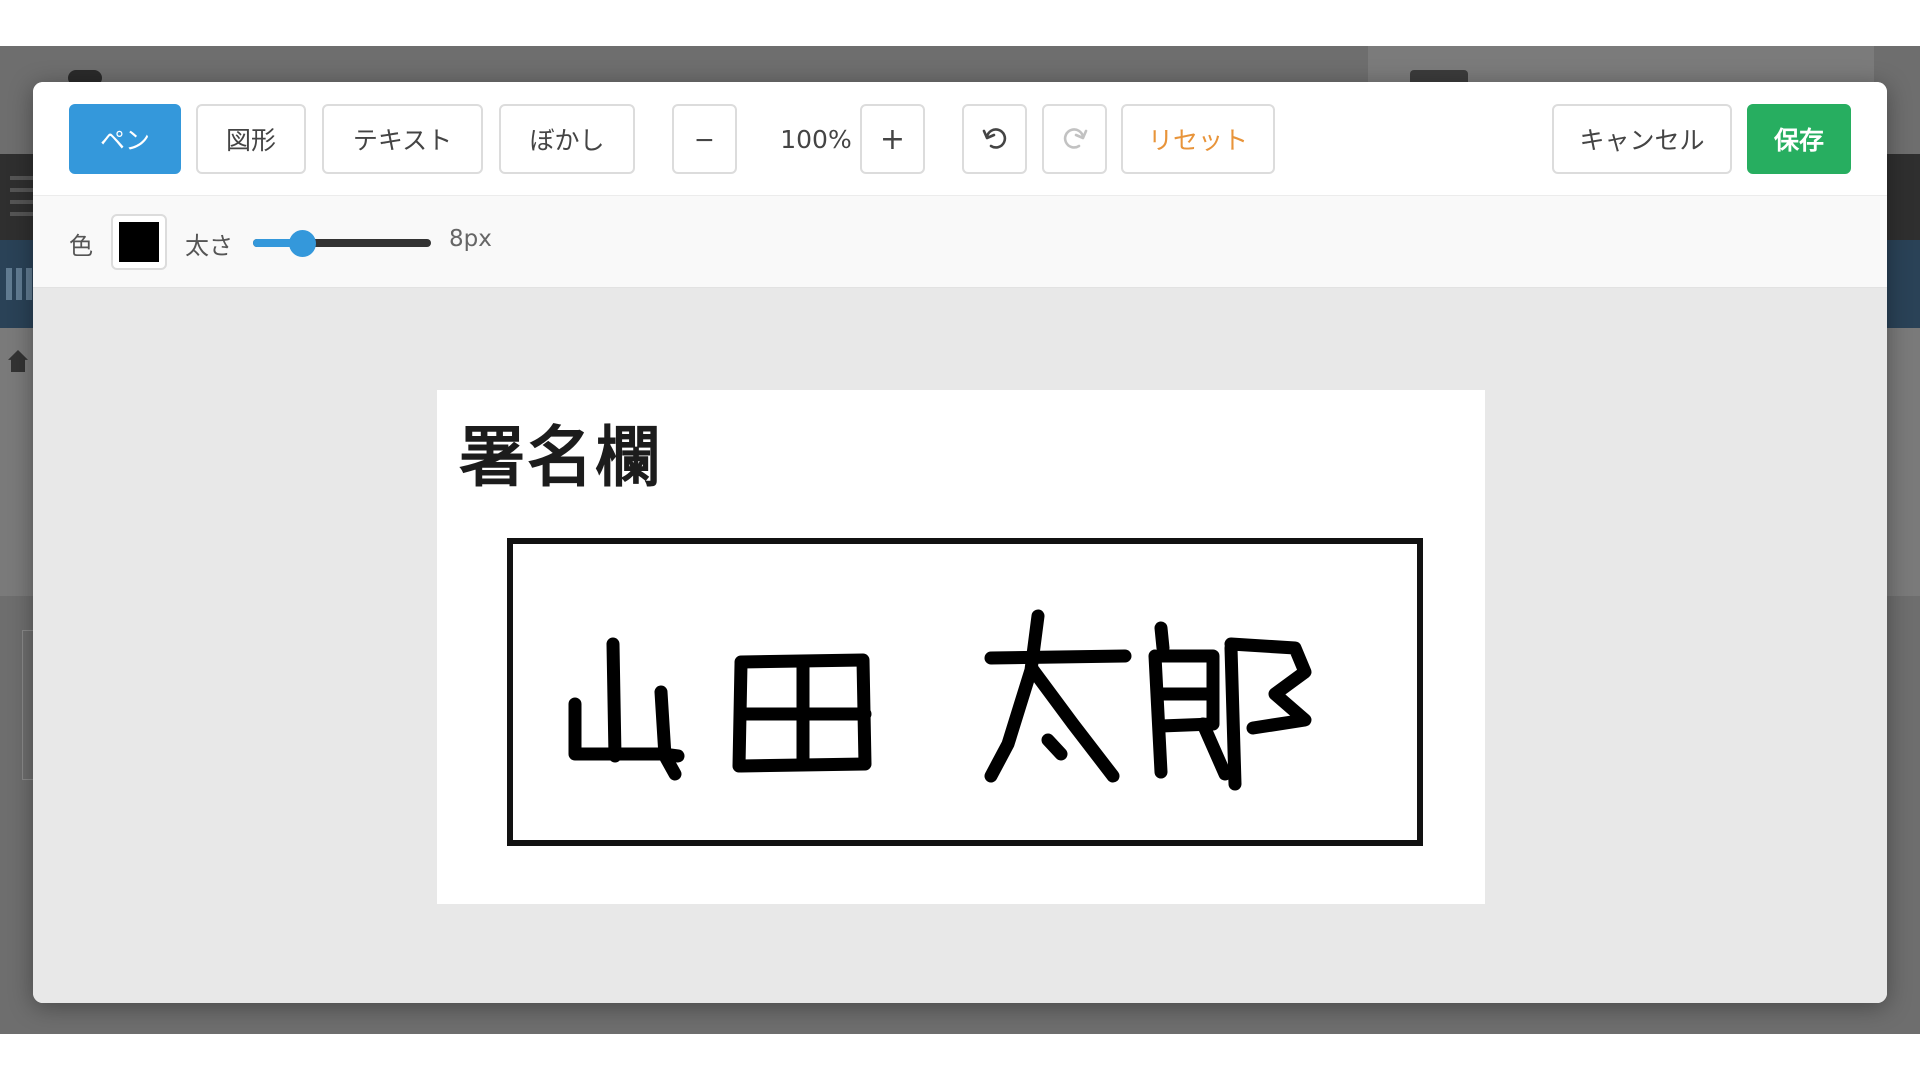 The width and height of the screenshot is (1920, 1080). I want to click on zoom-out-button: −, so click(704, 139).